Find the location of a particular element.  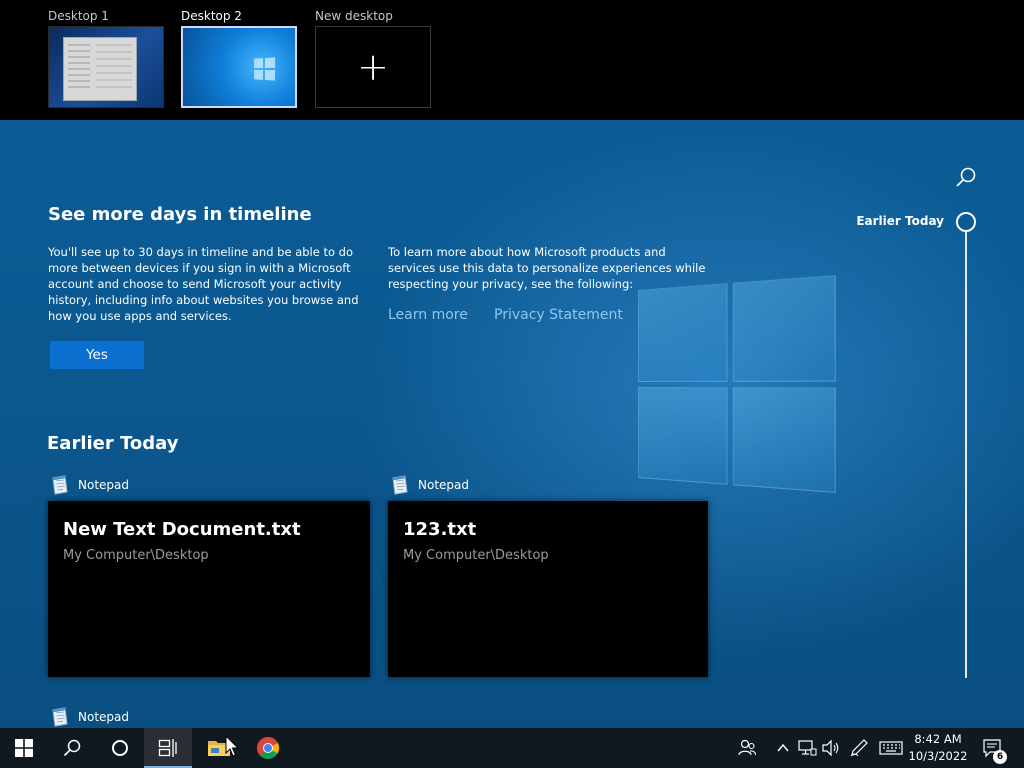

start-button is located at coordinates (24, 748).